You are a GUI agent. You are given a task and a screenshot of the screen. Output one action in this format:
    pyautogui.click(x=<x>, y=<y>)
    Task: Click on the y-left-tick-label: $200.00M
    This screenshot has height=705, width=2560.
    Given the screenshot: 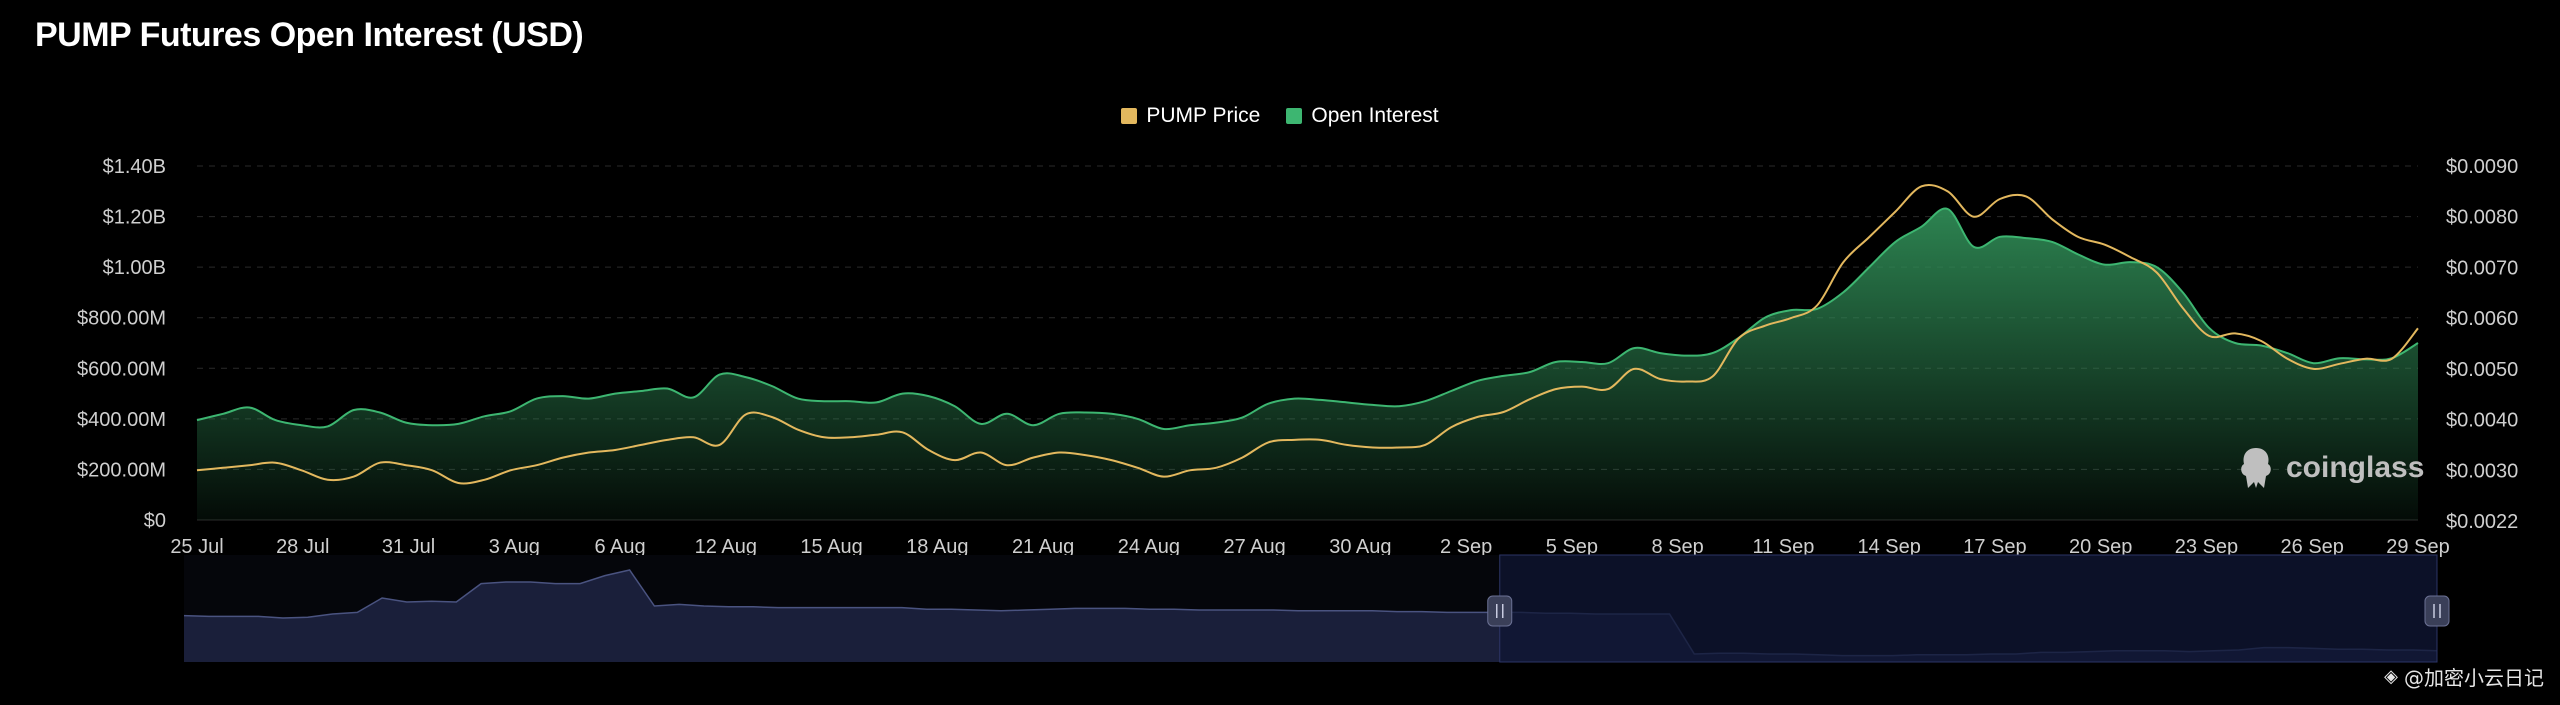 What is the action you would take?
    pyautogui.click(x=121, y=470)
    